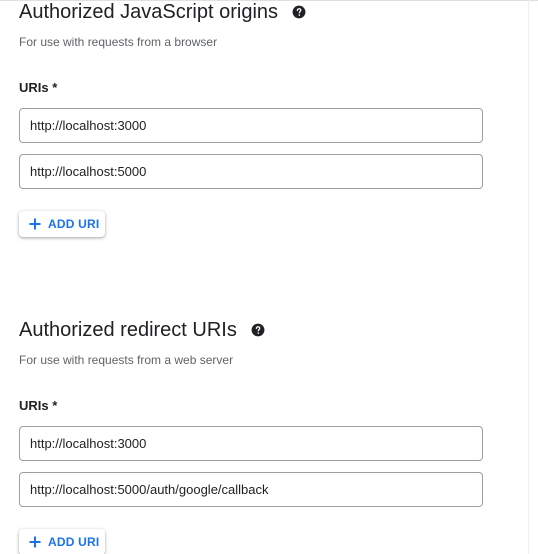 The image size is (538, 554). I want to click on redirect-uris-add-uri-button: ADD URI, so click(62, 541).